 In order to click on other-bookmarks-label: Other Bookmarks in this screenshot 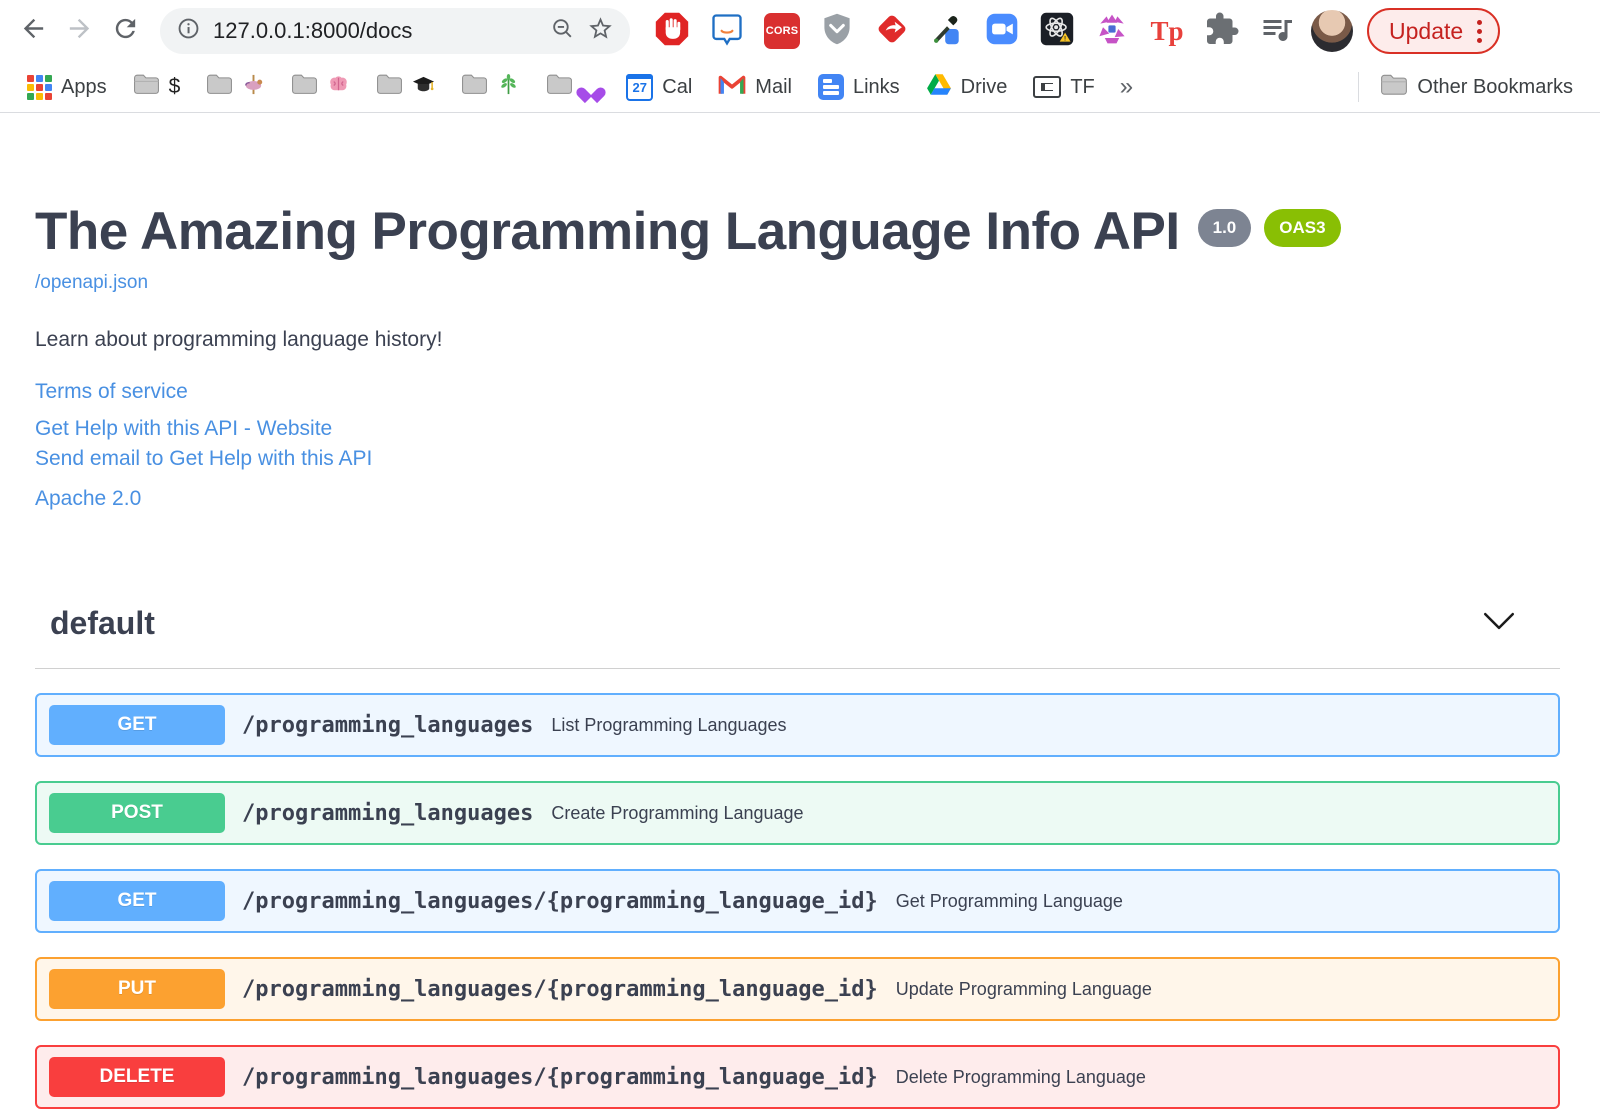, I will do `click(1495, 86)`.